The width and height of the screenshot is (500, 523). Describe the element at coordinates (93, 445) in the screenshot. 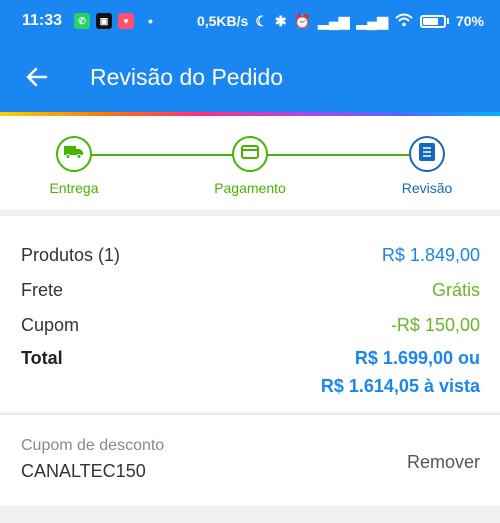

I see `coupon-label: Cupom de desconto` at that location.